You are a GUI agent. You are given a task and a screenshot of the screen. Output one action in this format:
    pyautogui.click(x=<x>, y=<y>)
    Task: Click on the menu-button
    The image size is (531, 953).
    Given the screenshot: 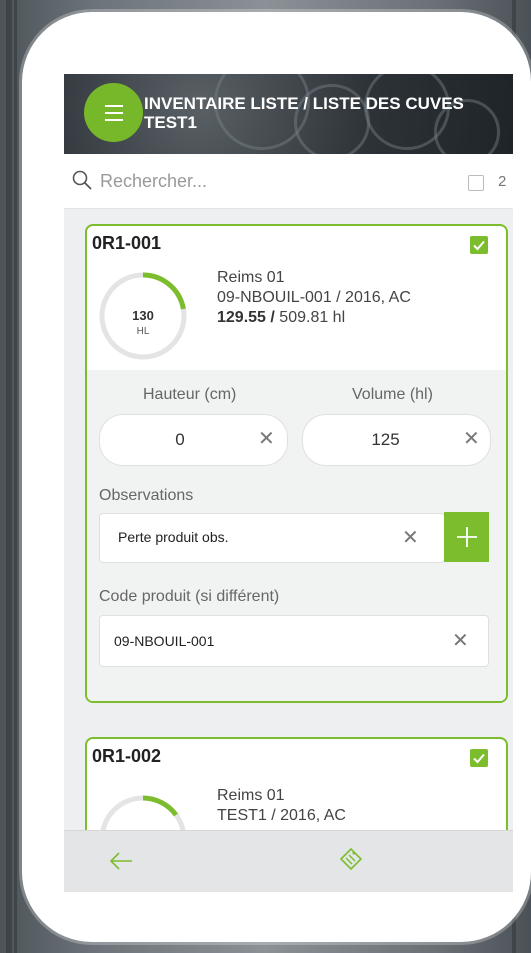 What is the action you would take?
    pyautogui.click(x=113, y=112)
    